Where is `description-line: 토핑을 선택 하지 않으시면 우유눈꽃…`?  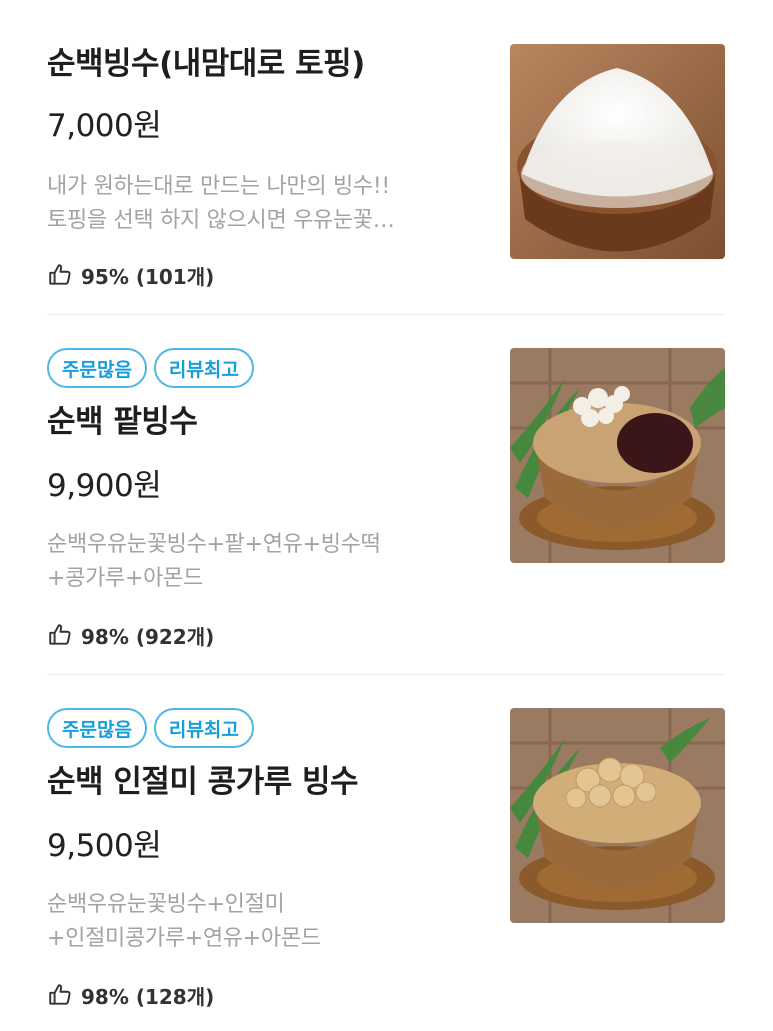 description-line: 토핑을 선택 하지 않으시면 우유눈꽃… is located at coordinates (221, 220).